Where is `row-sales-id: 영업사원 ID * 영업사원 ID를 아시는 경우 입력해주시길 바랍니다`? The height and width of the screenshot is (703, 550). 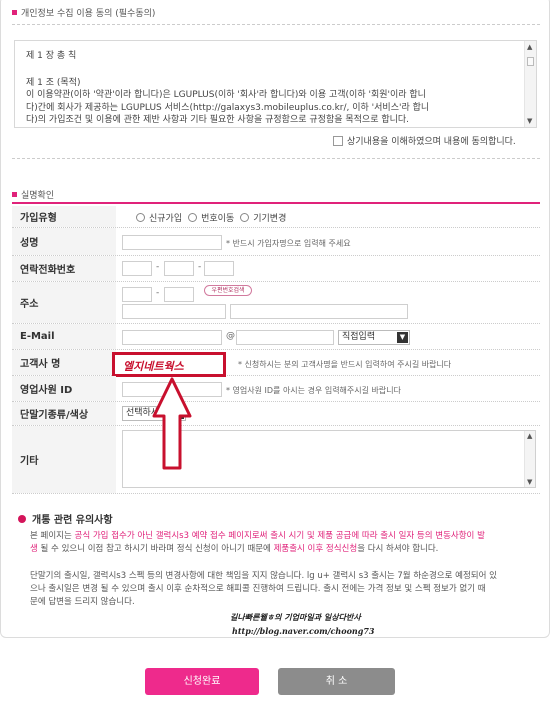 row-sales-id: 영업사원 ID * 영업사원 ID를 아시는 경우 입력해주시길 바랍니다 is located at coordinates (276, 389).